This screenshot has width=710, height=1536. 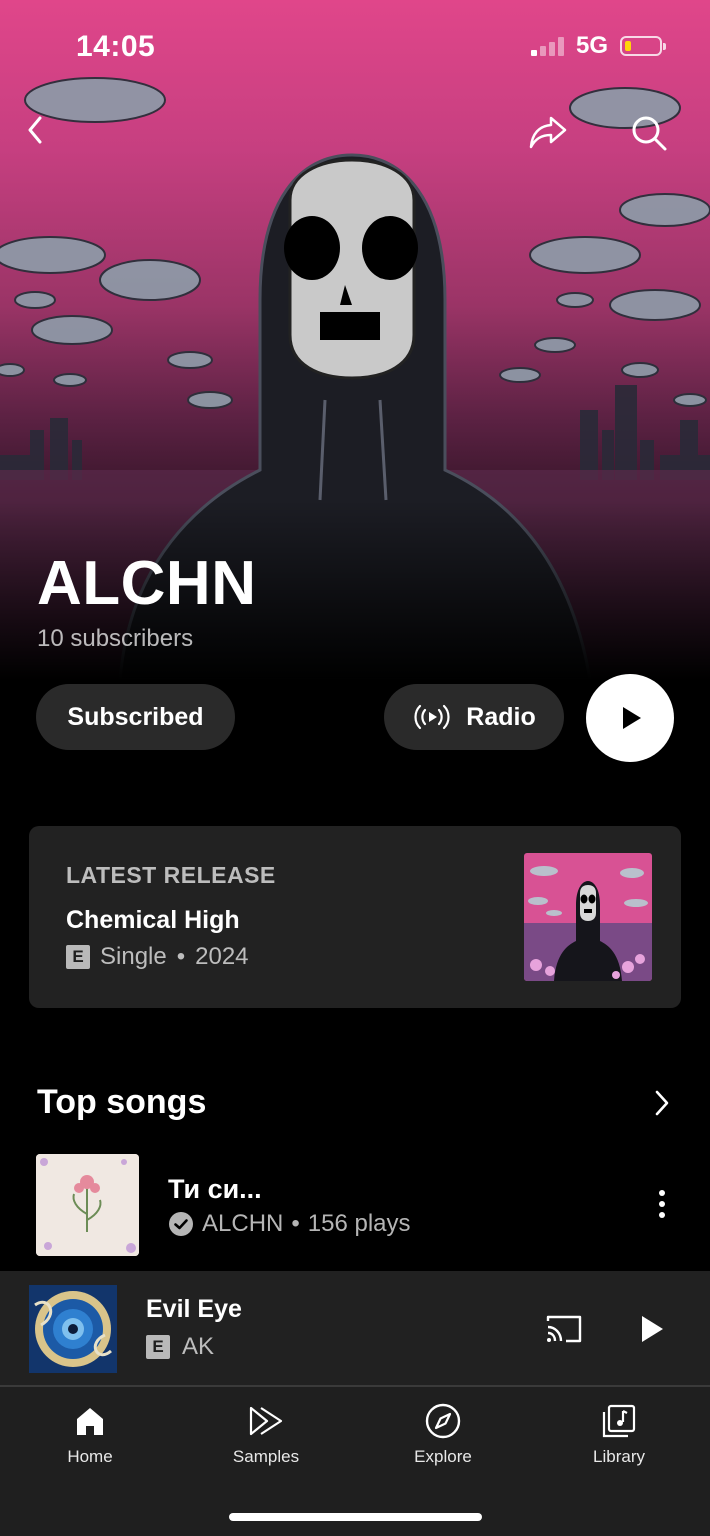 I want to click on song-artwork, so click(x=87, y=1205).